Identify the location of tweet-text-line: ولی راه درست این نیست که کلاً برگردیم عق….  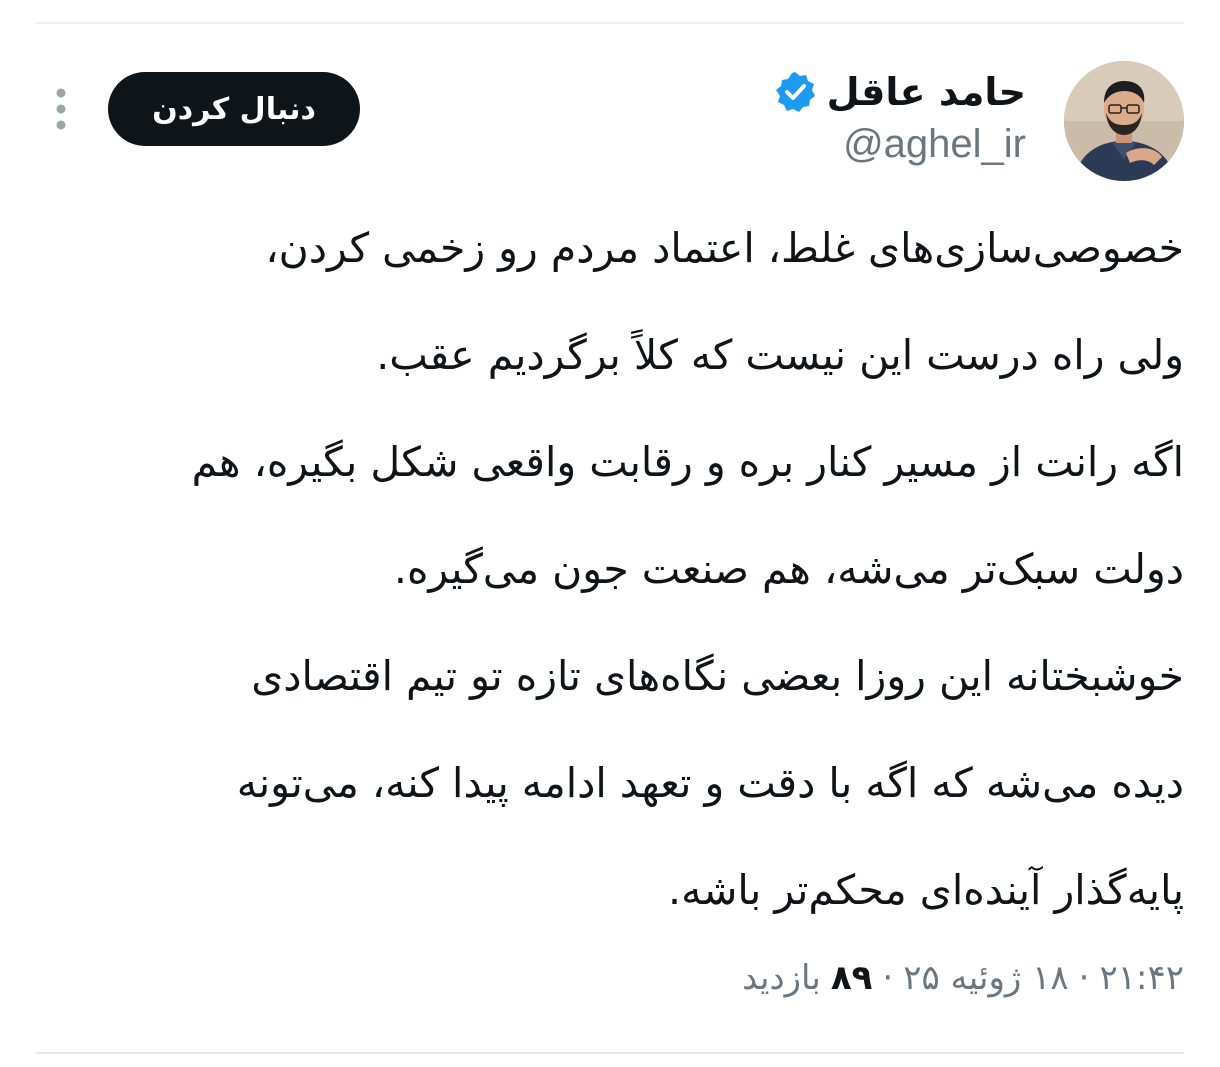
(780, 355).